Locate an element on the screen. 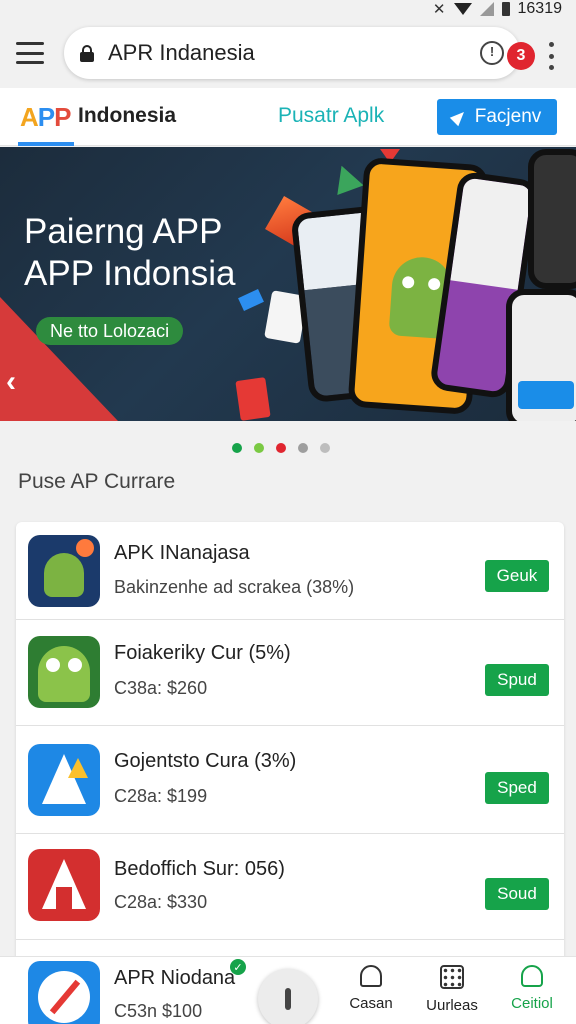  notification-badge: 3 is located at coordinates (521, 56).